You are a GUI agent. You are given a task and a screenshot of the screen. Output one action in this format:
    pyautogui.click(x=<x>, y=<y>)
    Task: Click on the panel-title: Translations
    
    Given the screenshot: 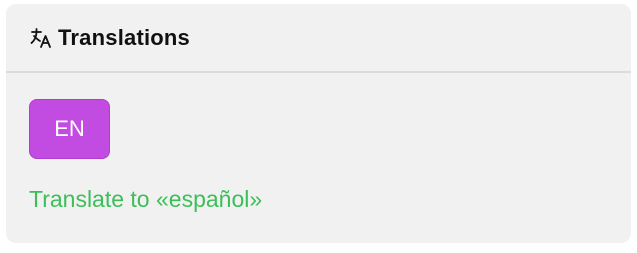 What is the action you would take?
    pyautogui.click(x=124, y=37)
    